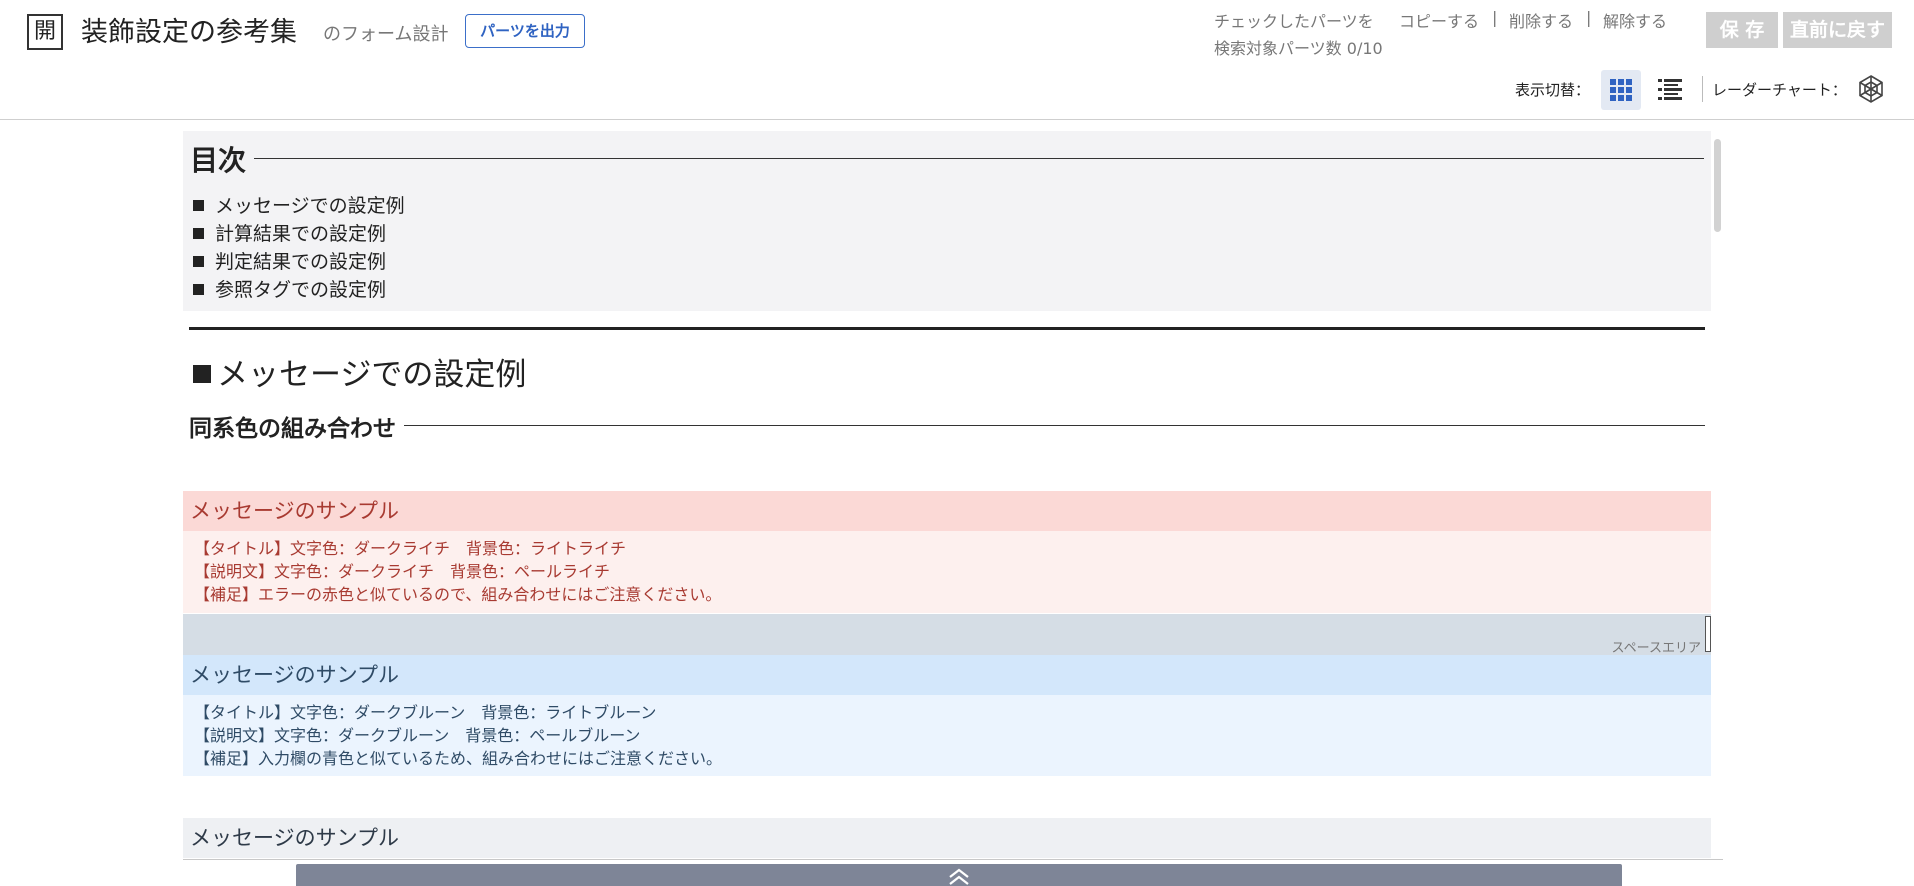 Image resolution: width=1914 pixels, height=886 pixels. Describe the element at coordinates (1294, 21) in the screenshot. I see `checked-parts-label: チェックしたパーツを` at that location.